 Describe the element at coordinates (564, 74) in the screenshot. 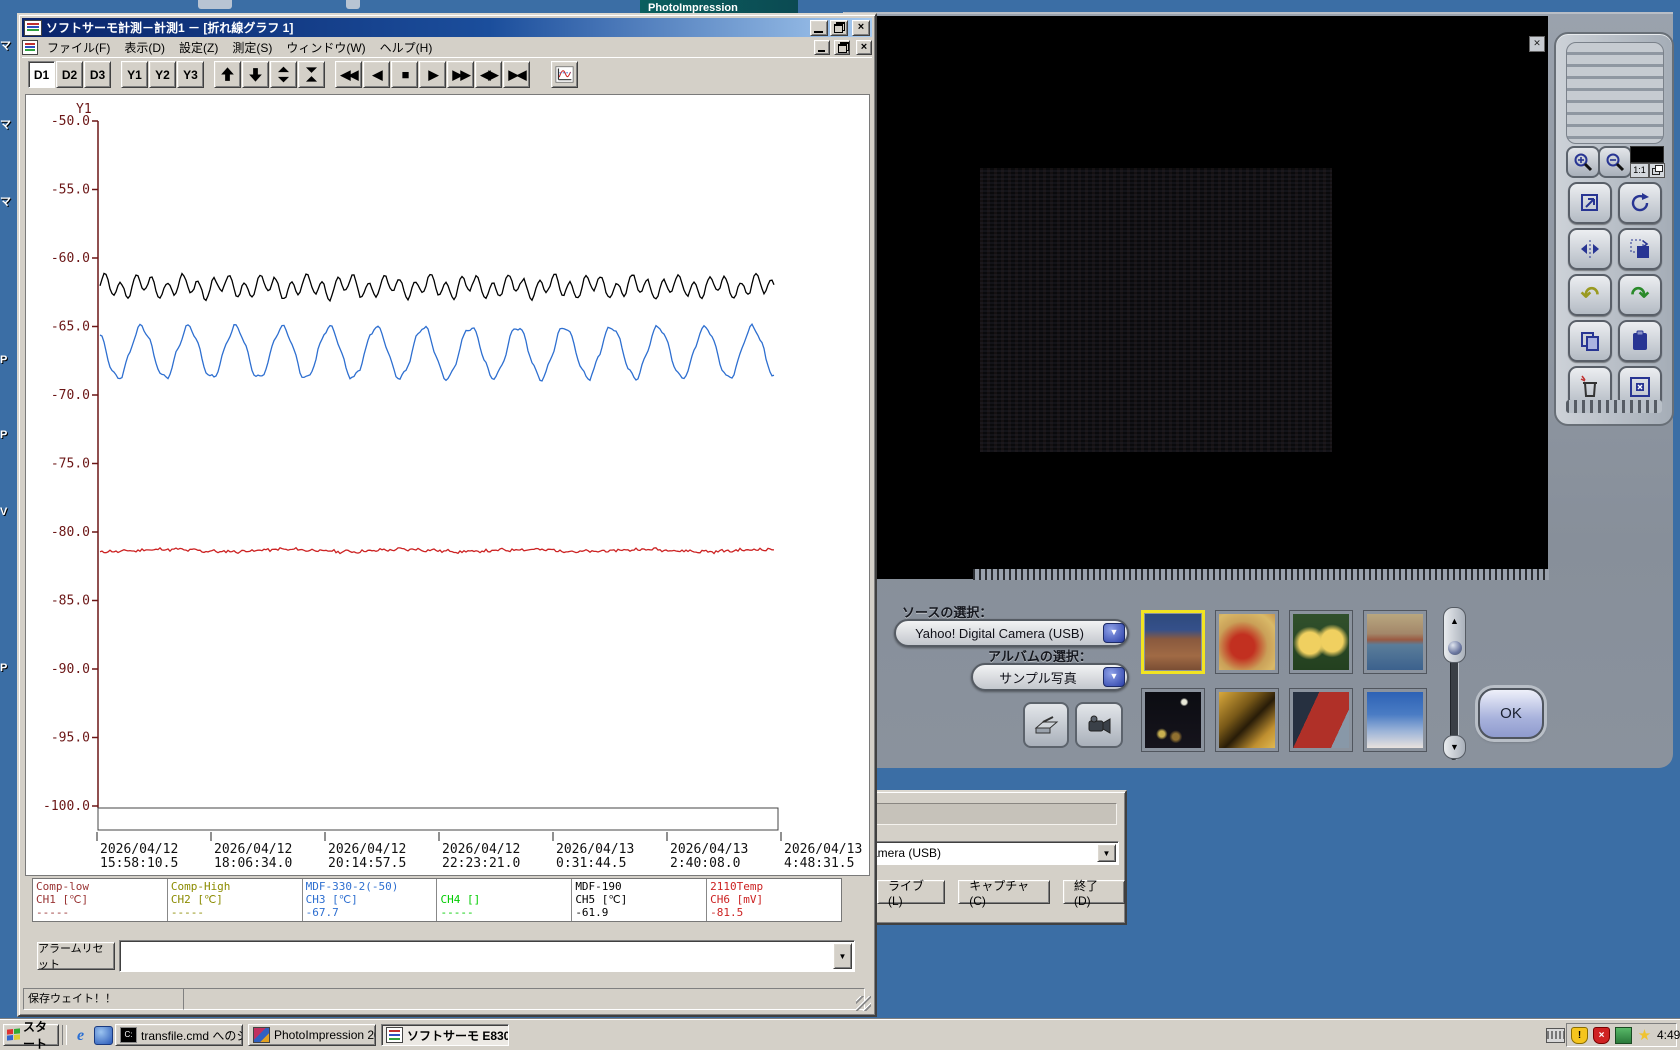

I see `graph-settings-button` at that location.